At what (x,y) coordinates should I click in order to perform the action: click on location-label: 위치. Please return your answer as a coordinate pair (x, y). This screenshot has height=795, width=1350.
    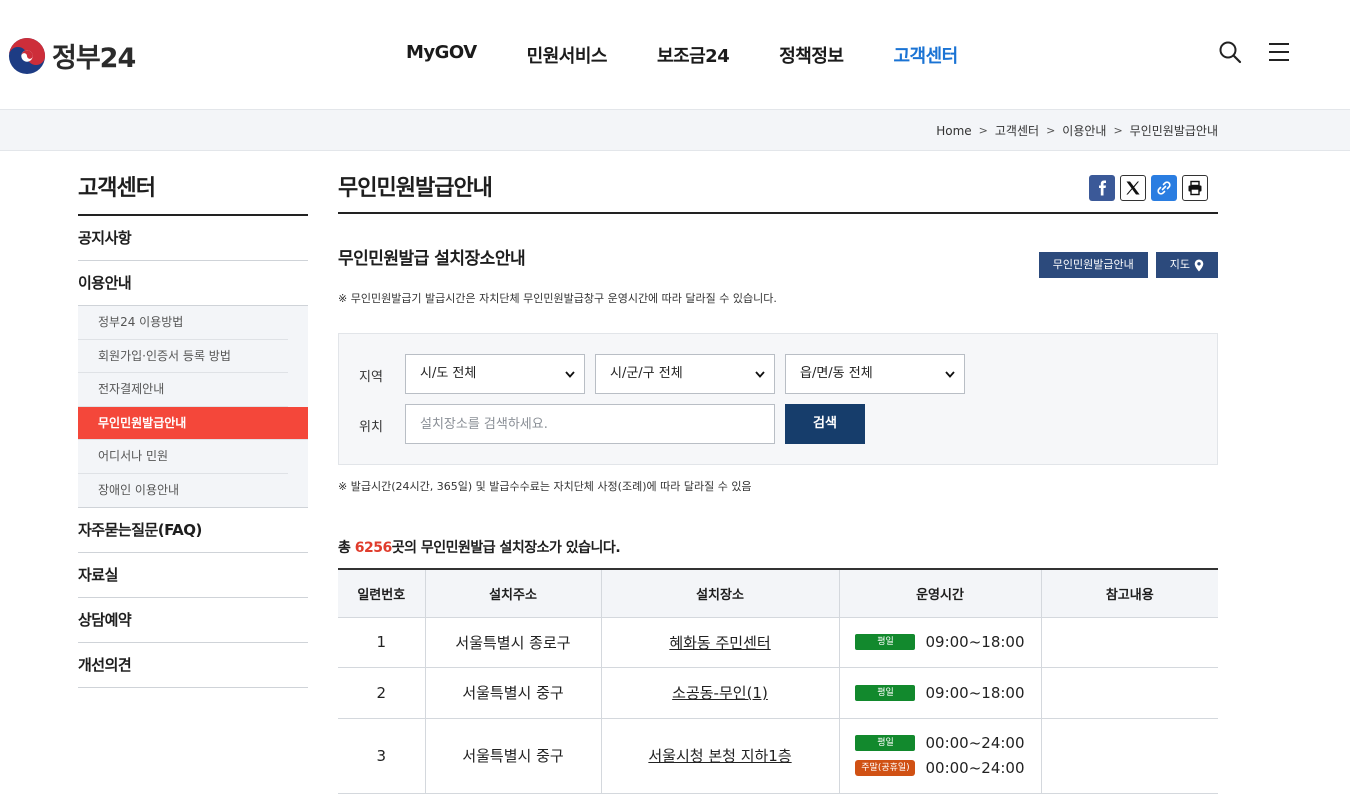
    Looking at the image, I should click on (371, 427).